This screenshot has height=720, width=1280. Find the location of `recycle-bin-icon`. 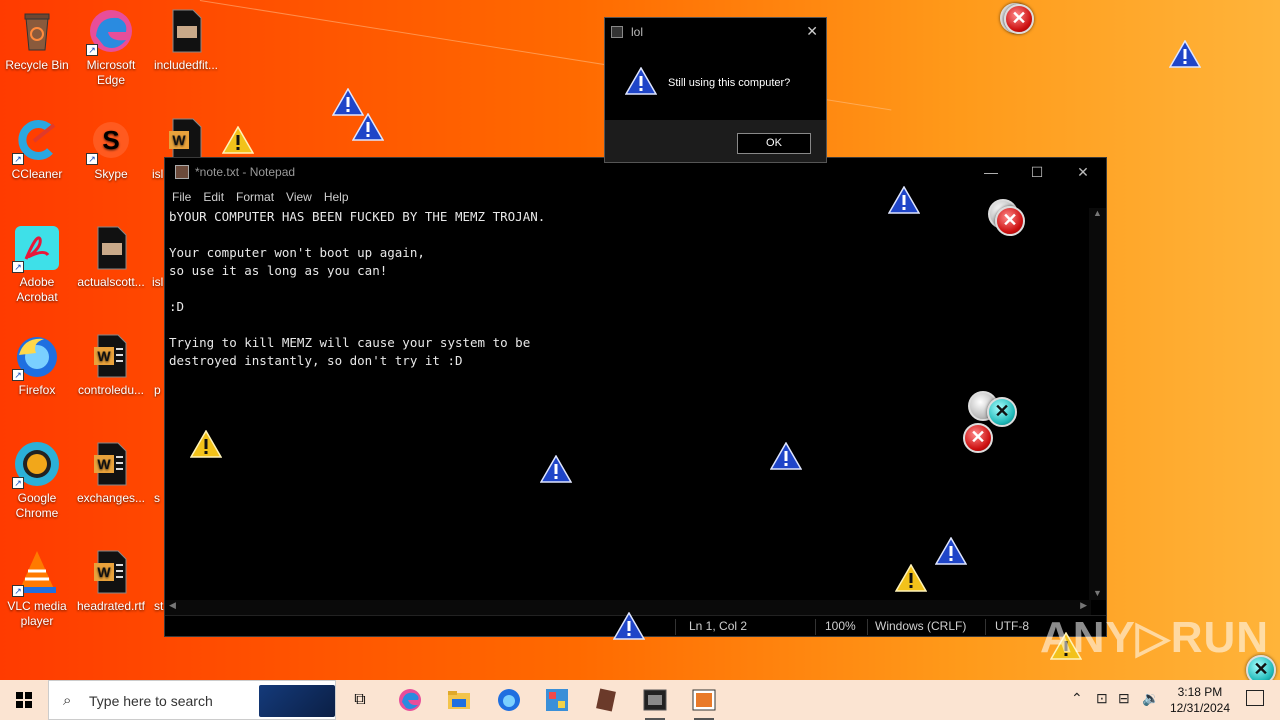

recycle-bin-icon is located at coordinates (37, 31).